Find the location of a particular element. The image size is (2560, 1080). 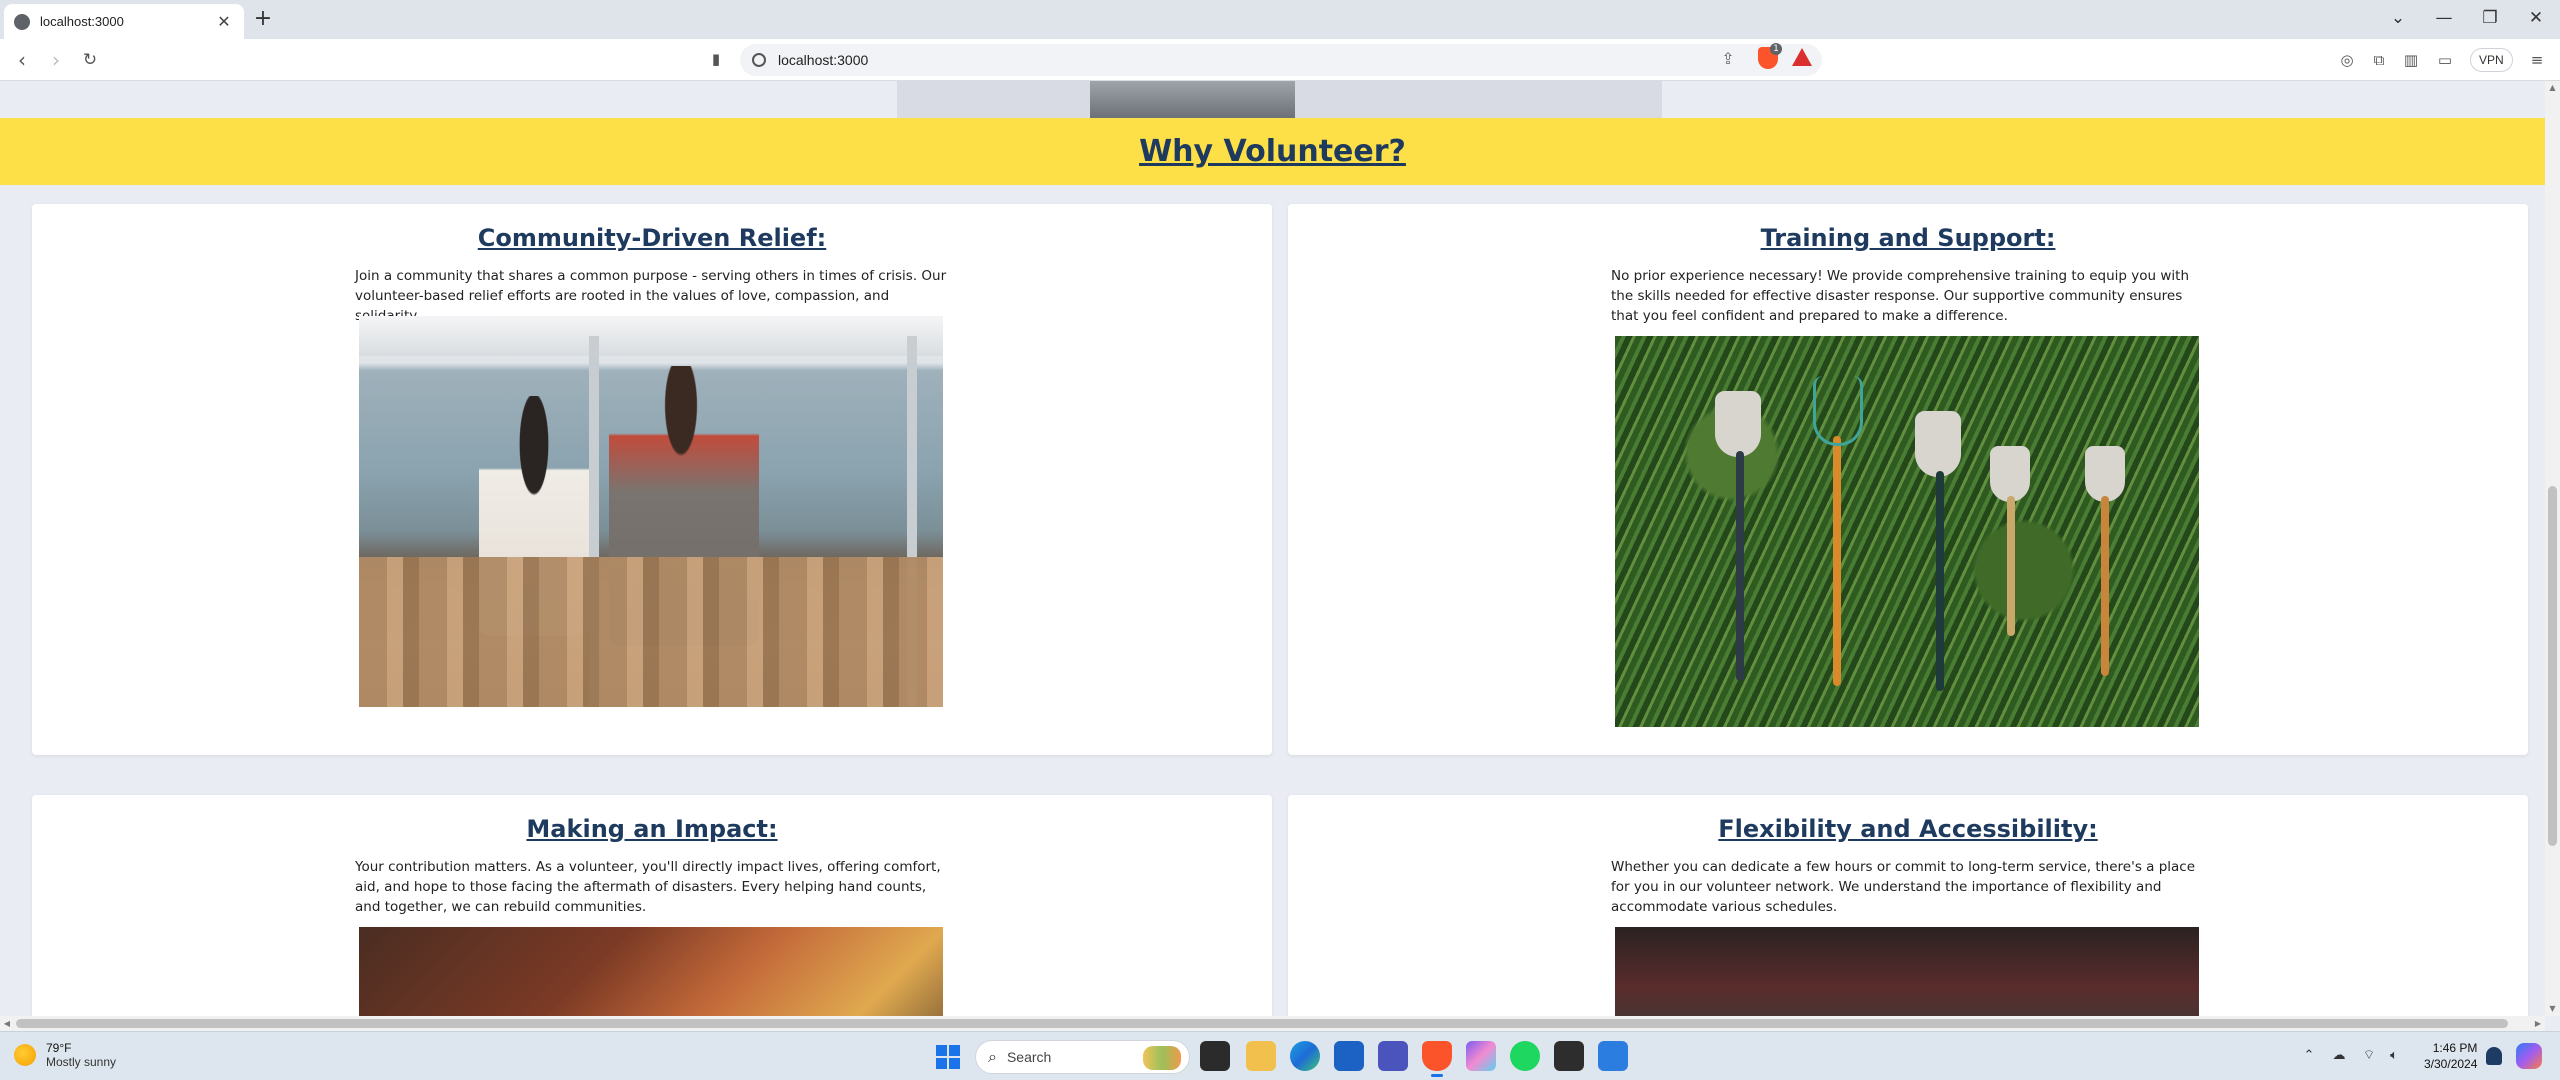

design-app-icon is located at coordinates (1481, 1056).